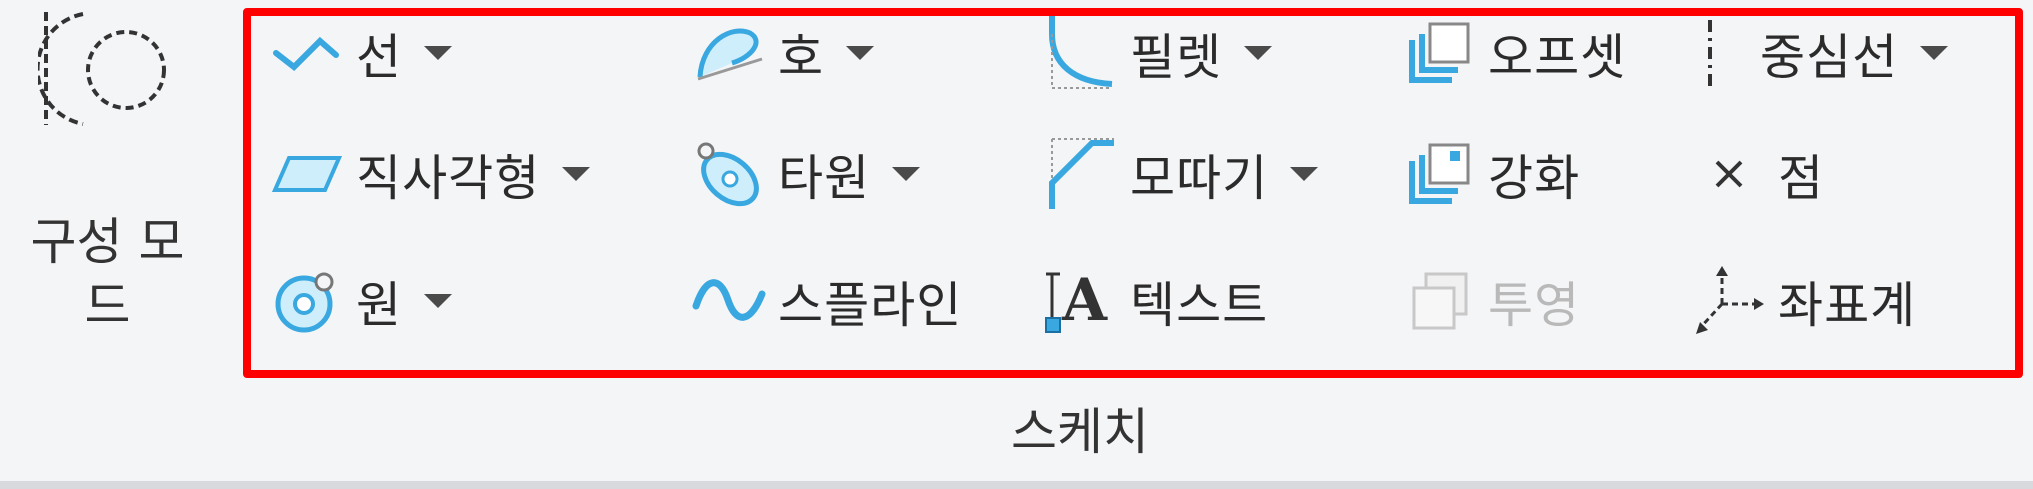 Image resolution: width=2033 pixels, height=489 pixels. I want to click on project-tool: 투영, so click(1490, 301).